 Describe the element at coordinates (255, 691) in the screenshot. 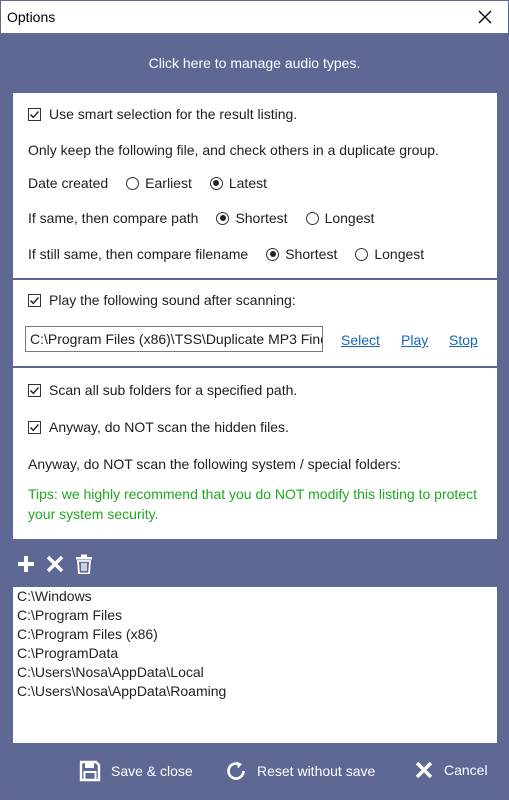

I see `list-item: C:\Users\Nosa\AppData\Roaming` at that location.